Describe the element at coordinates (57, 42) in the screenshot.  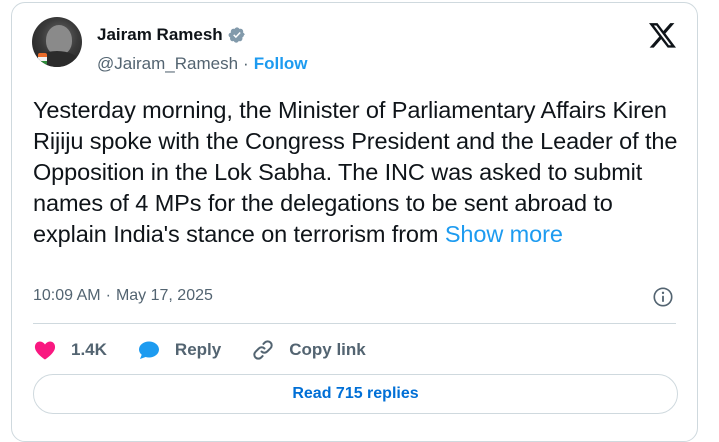
I see `avatar` at that location.